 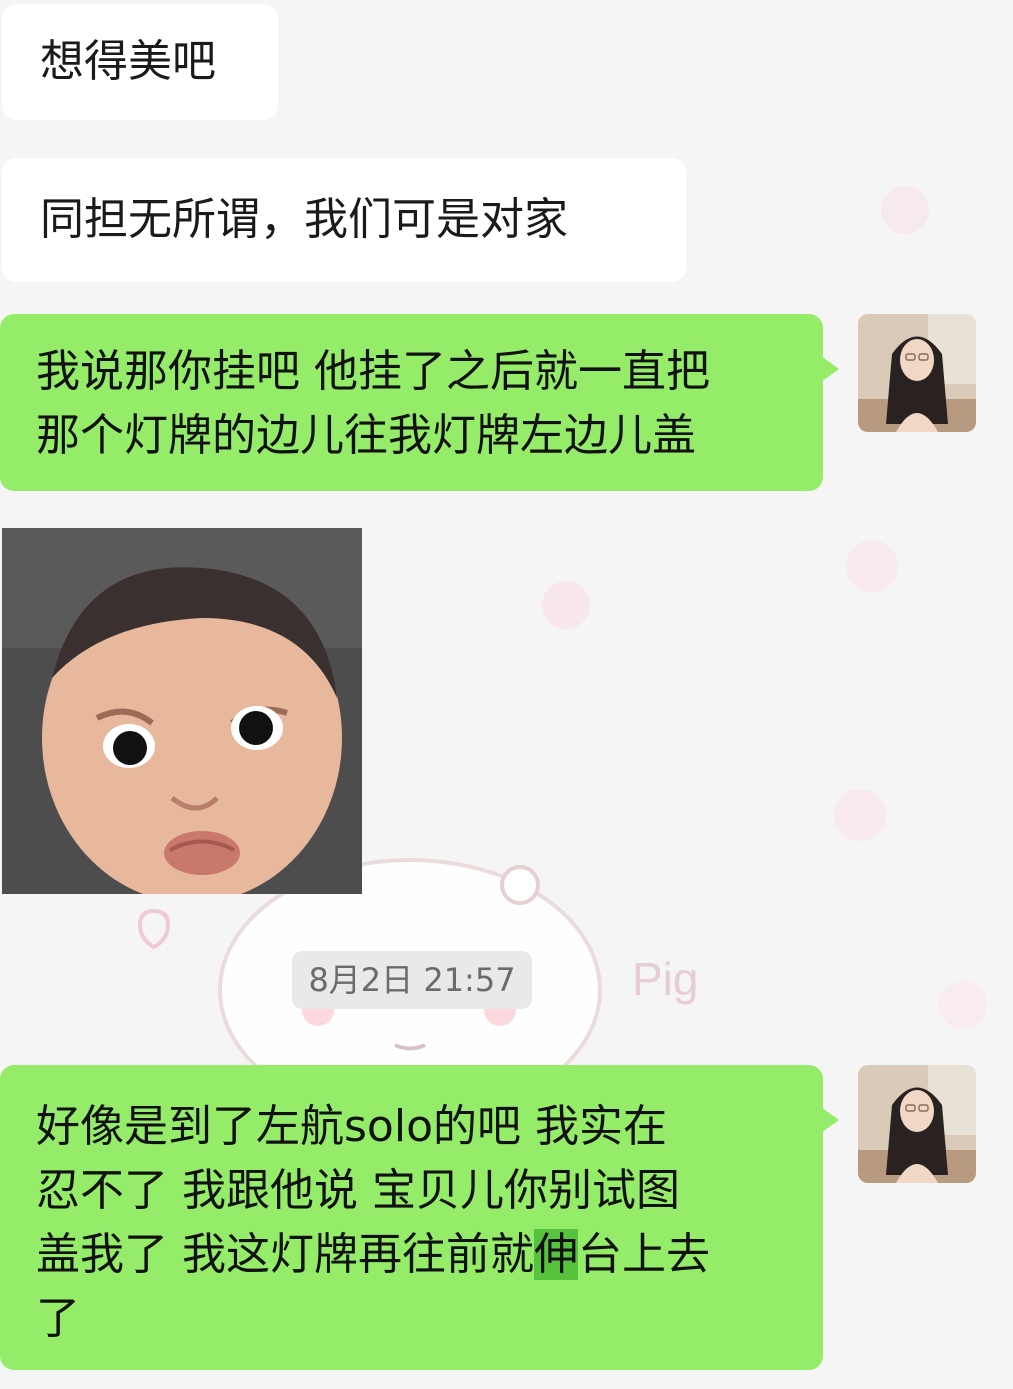 I want to click on message-text-segment: 台上去, so click(x=644, y=1254).